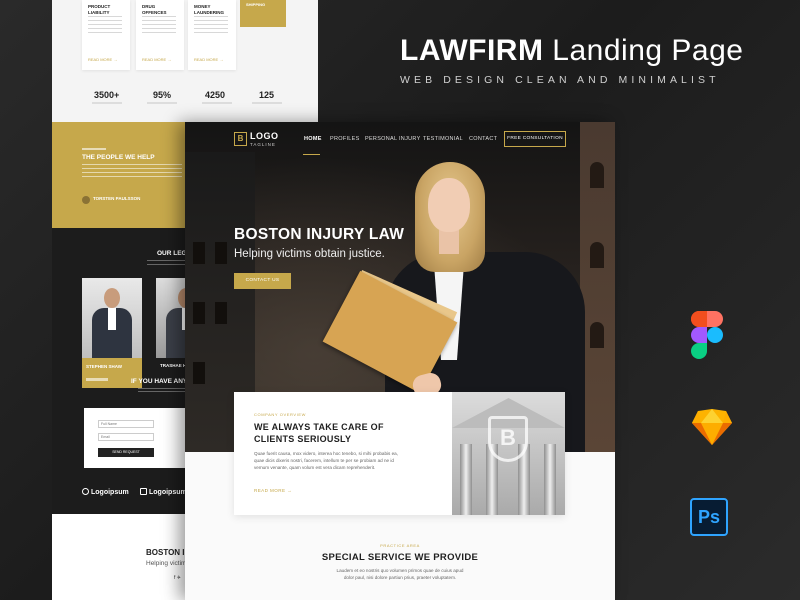 This screenshot has width=800, height=600. What do you see at coordinates (118, 157) in the screenshot?
I see `testimonial-title: THE PEOPLE WE HELP` at bounding box center [118, 157].